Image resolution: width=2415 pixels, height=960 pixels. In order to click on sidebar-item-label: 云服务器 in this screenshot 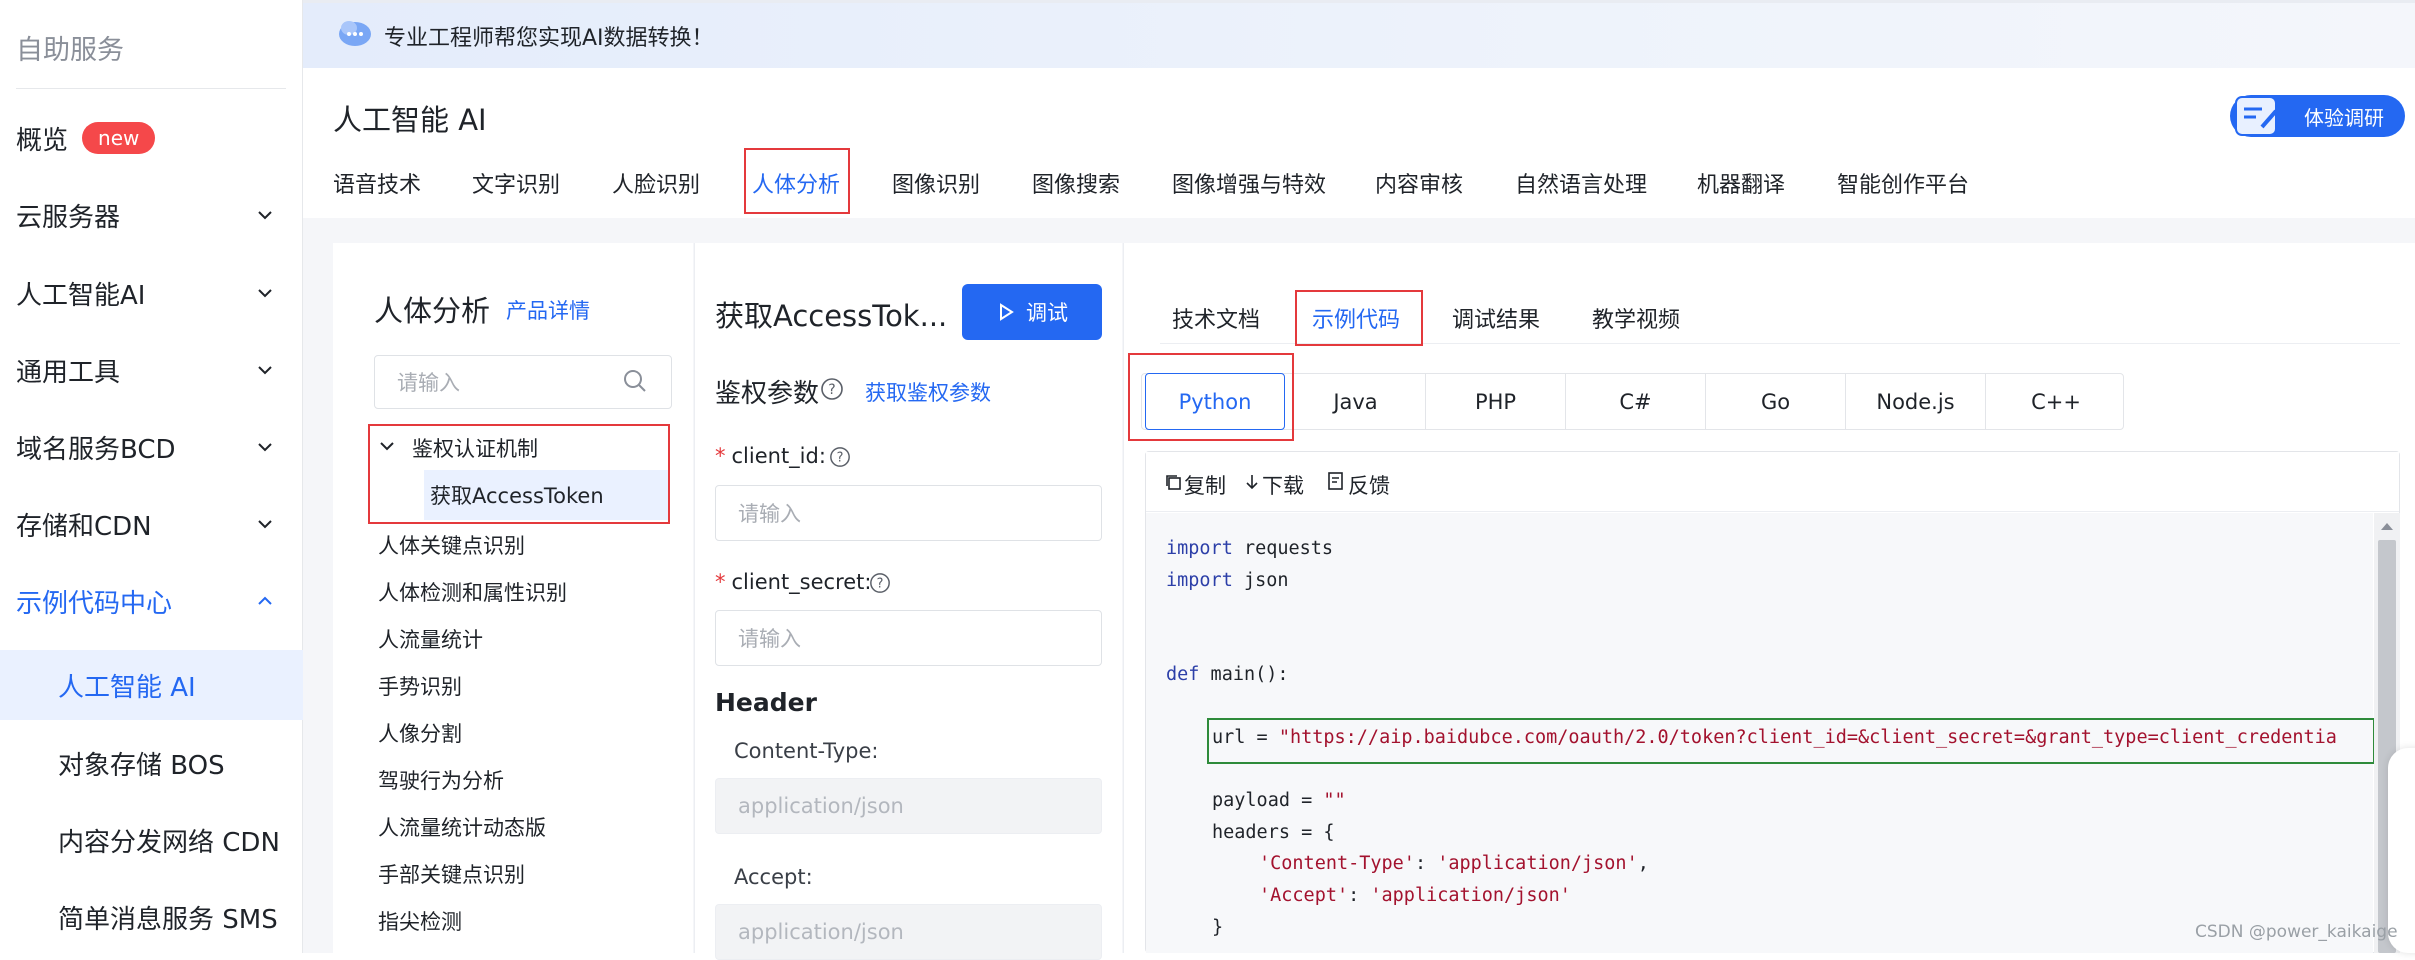, I will do `click(68, 217)`.